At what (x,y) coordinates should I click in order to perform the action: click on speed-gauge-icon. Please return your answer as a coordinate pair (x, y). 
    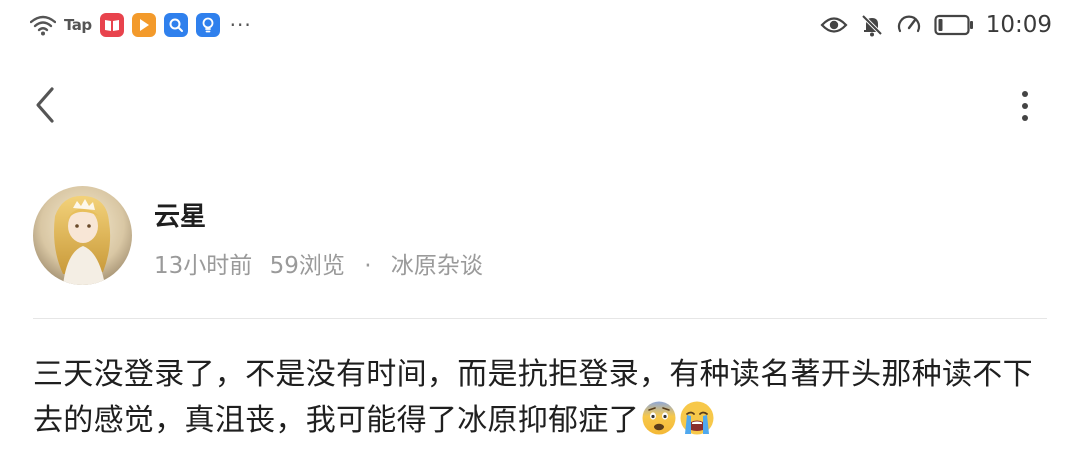
    Looking at the image, I should click on (908, 24).